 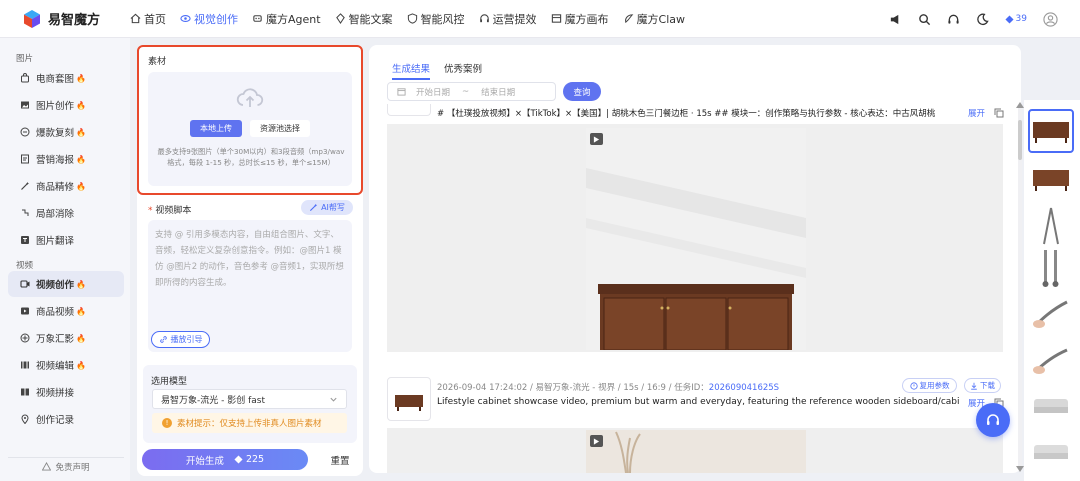 I want to click on sidebar-item-wanxiang: 万象汇影 🔥, so click(x=66, y=338).